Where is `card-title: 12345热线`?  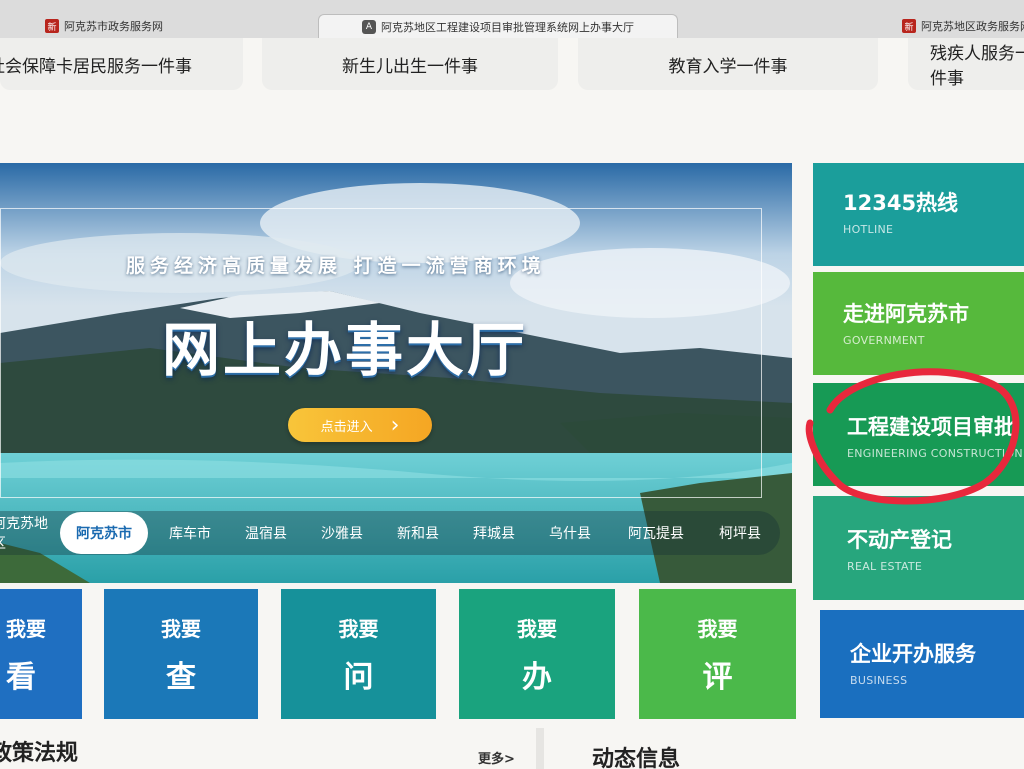
card-title: 12345热线 is located at coordinates (901, 203).